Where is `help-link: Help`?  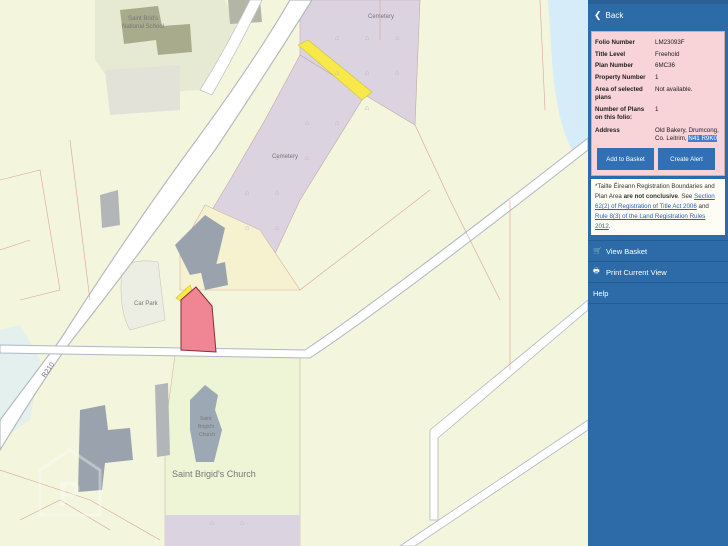 help-link: Help is located at coordinates (658, 293).